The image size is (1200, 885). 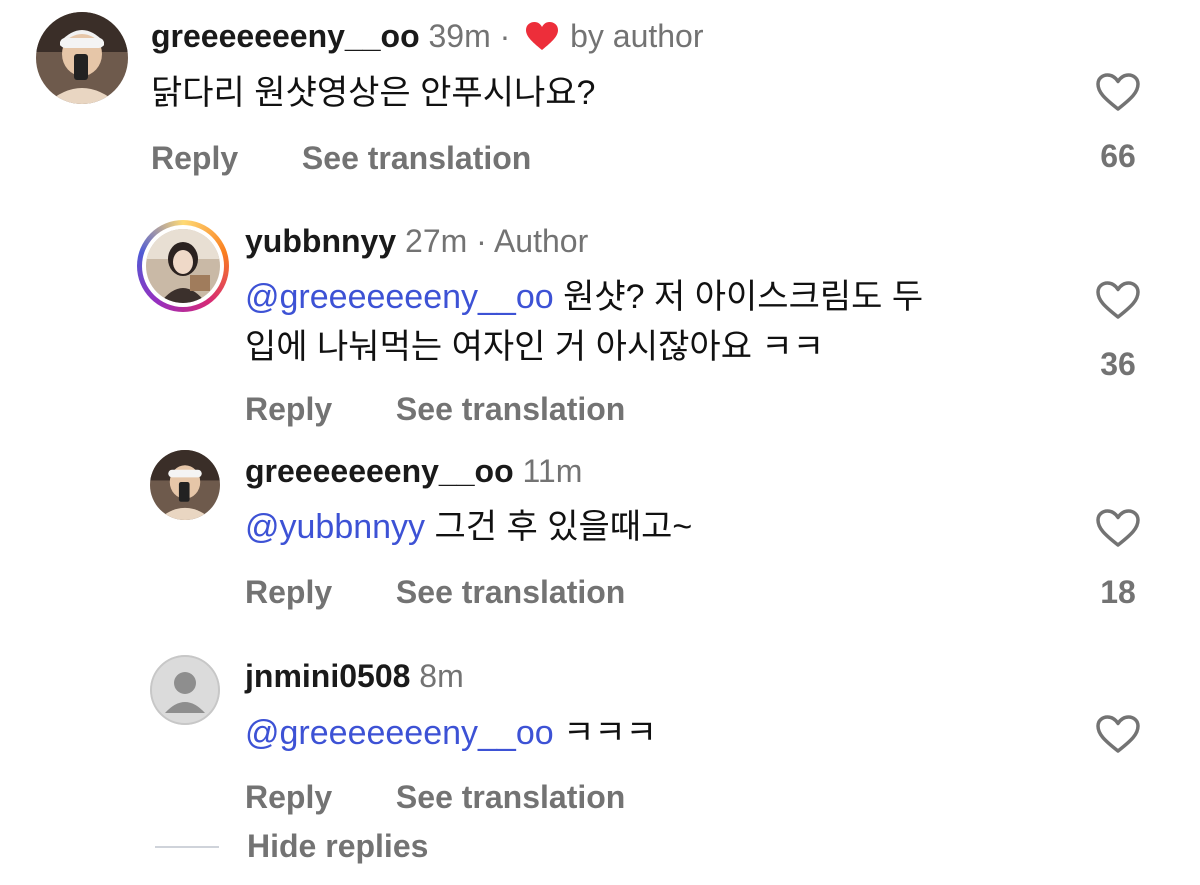 I want to click on like-section, so click(x=1118, y=734).